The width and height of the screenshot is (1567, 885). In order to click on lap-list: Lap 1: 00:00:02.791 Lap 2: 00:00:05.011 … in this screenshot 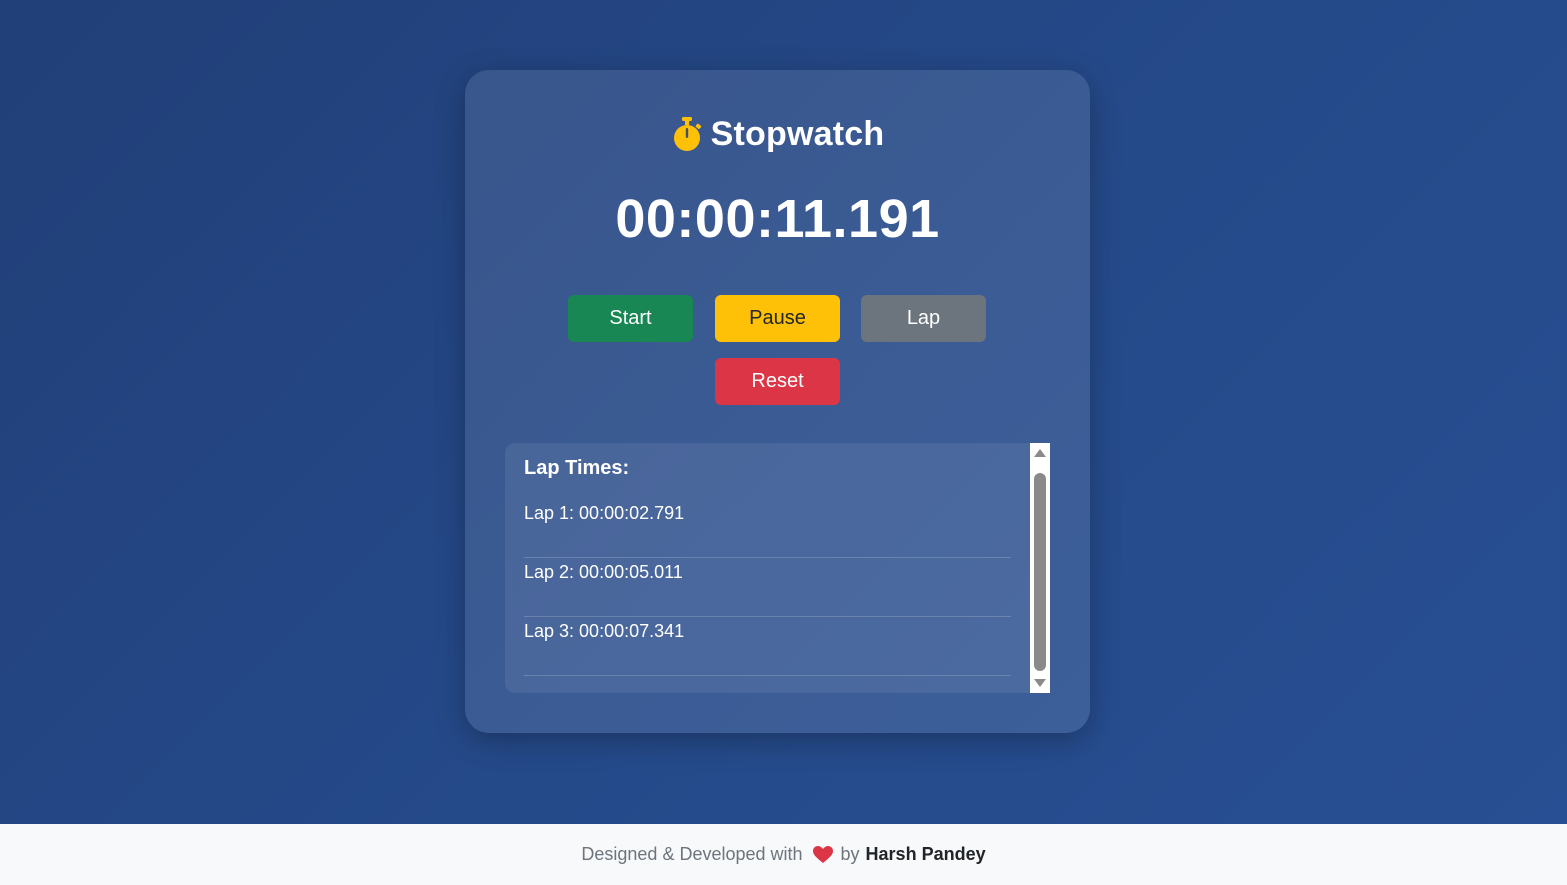, I will do `click(767, 587)`.